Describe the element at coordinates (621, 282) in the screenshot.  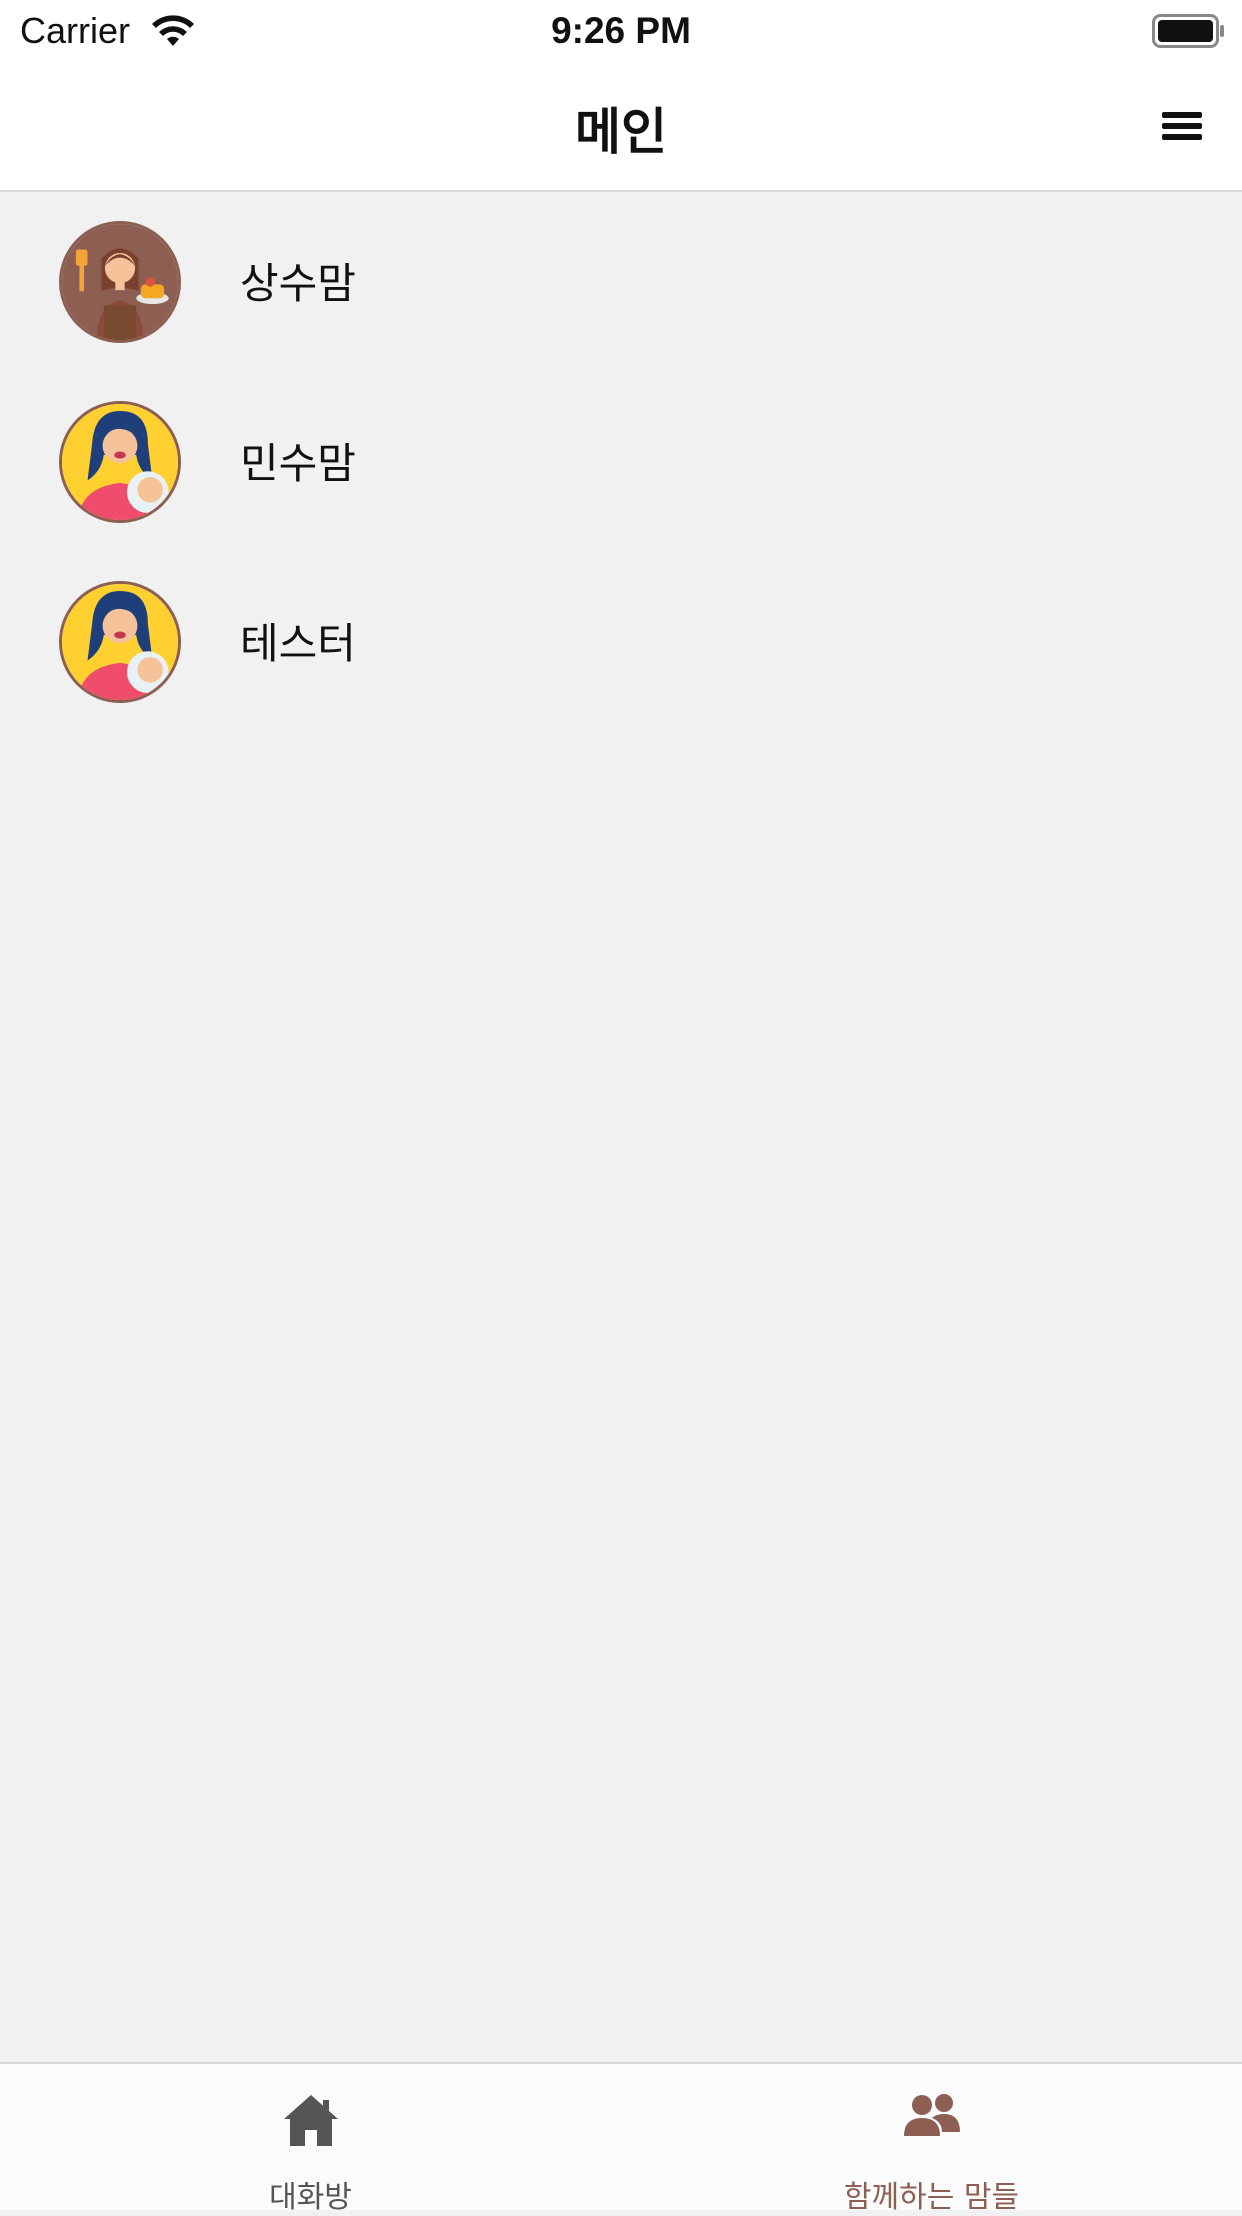
I see `list-item: 상수맘` at that location.